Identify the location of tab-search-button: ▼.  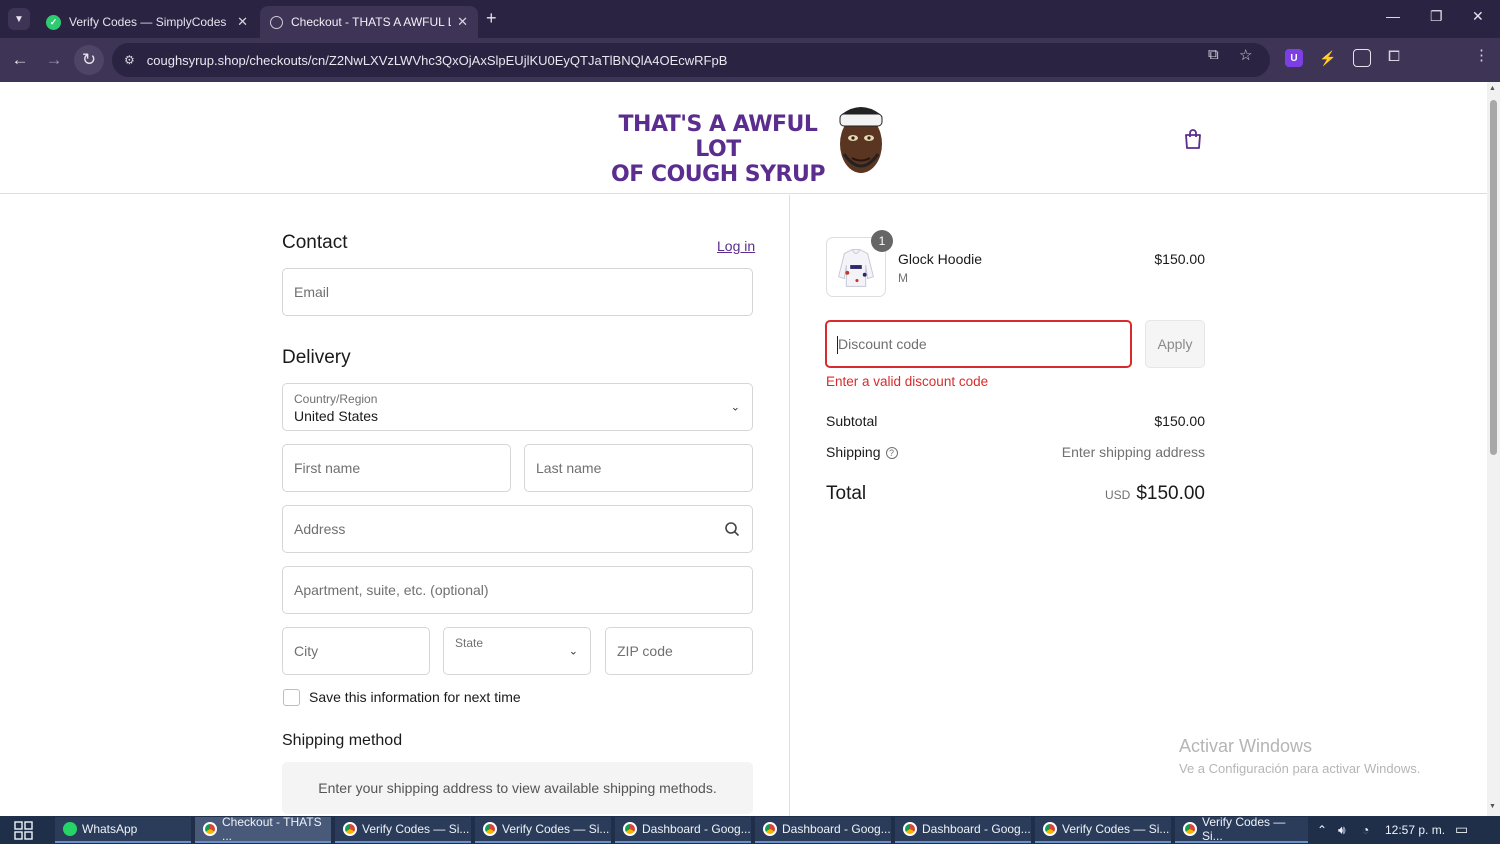
(19, 19).